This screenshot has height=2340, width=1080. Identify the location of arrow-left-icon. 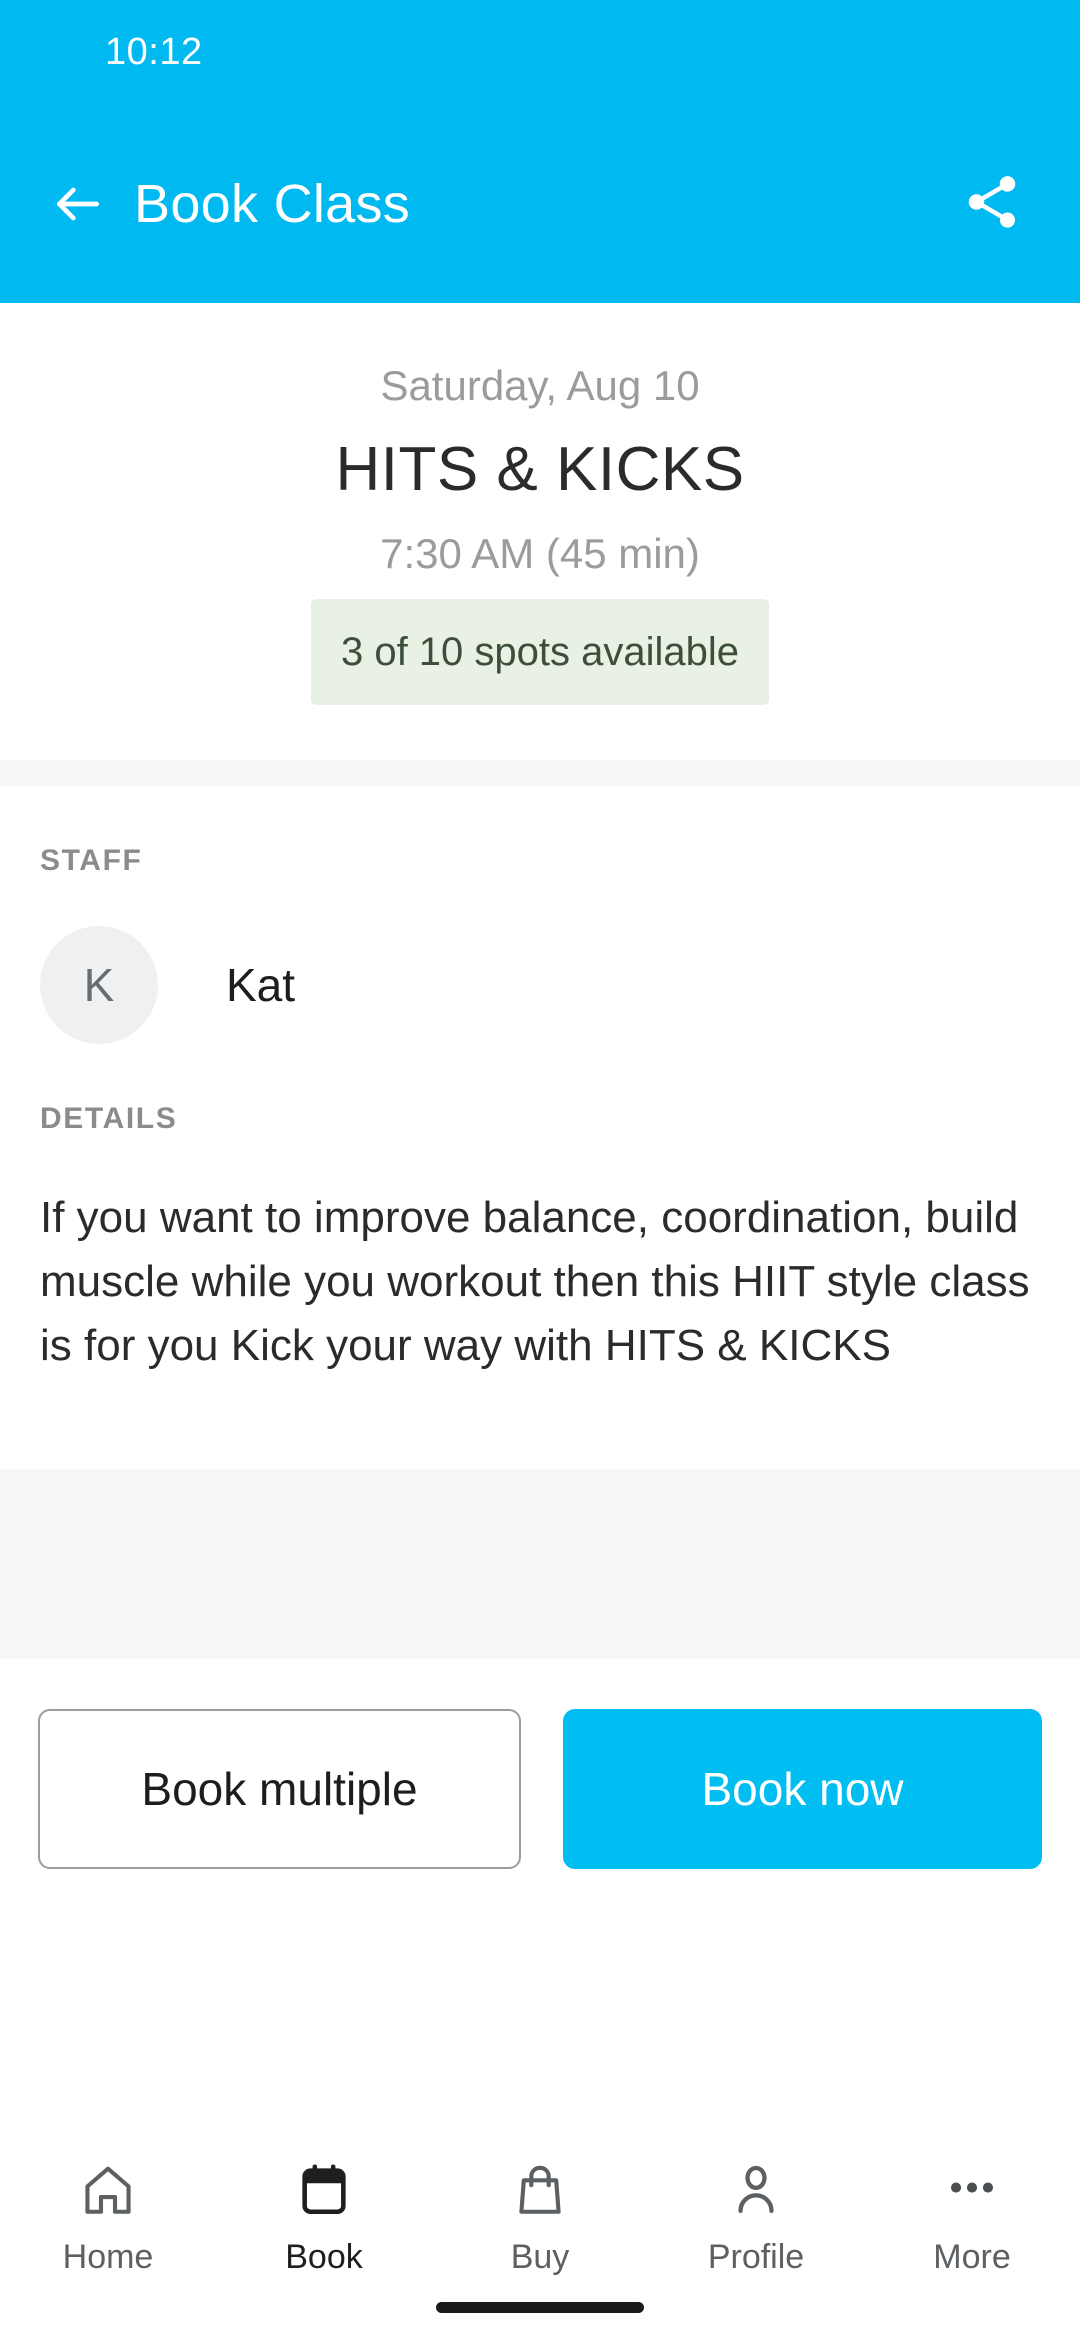
(78, 204).